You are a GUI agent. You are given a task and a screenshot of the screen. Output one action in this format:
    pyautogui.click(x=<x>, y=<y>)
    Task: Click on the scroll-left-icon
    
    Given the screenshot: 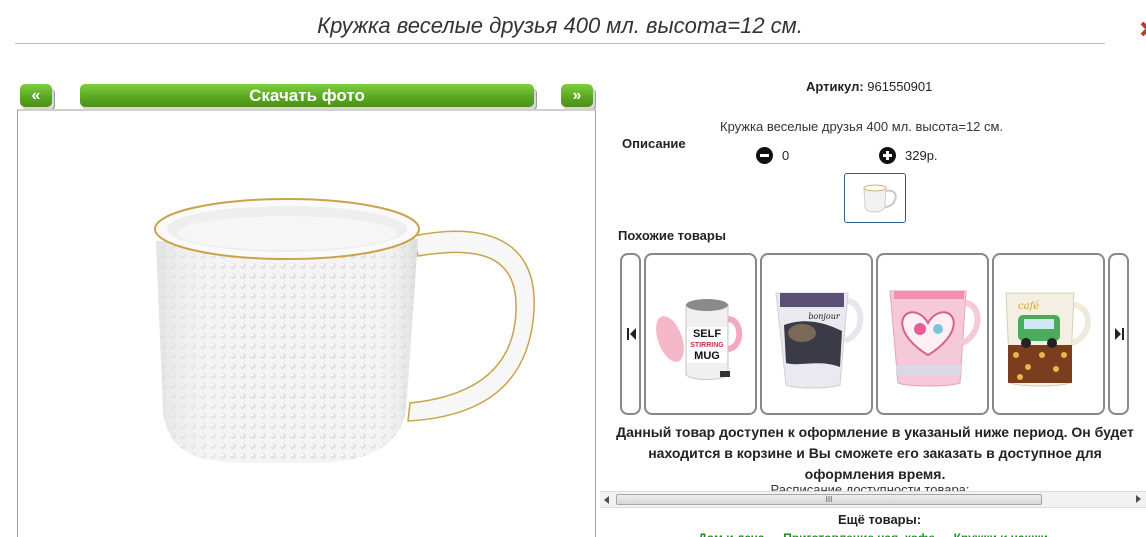 What is the action you would take?
    pyautogui.click(x=606, y=500)
    